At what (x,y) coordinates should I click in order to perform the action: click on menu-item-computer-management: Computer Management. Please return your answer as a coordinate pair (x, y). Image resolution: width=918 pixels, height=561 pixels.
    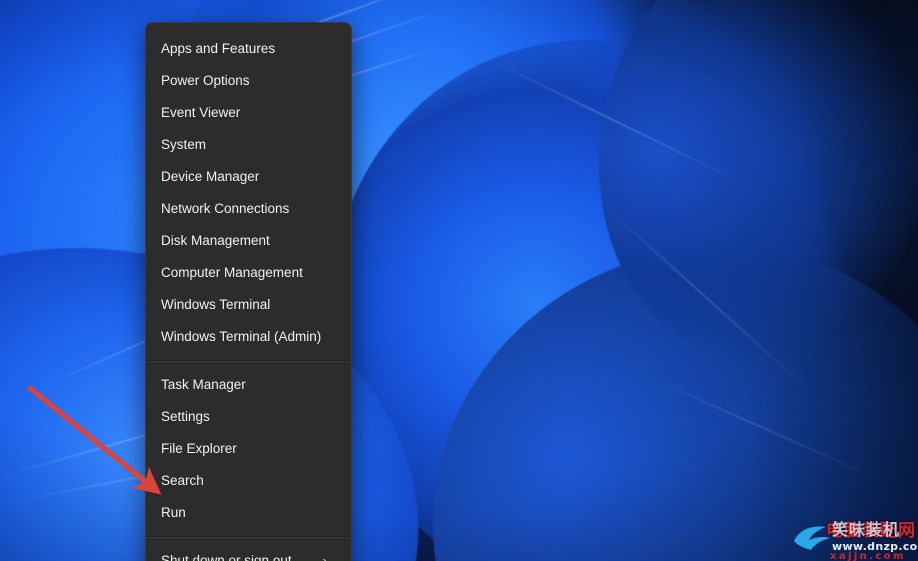
    Looking at the image, I should click on (248, 273).